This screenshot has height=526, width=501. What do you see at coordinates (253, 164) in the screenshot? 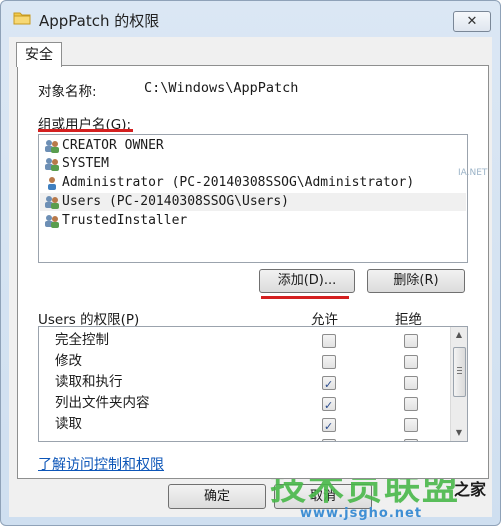
I see `list-item: SYSTEM` at bounding box center [253, 164].